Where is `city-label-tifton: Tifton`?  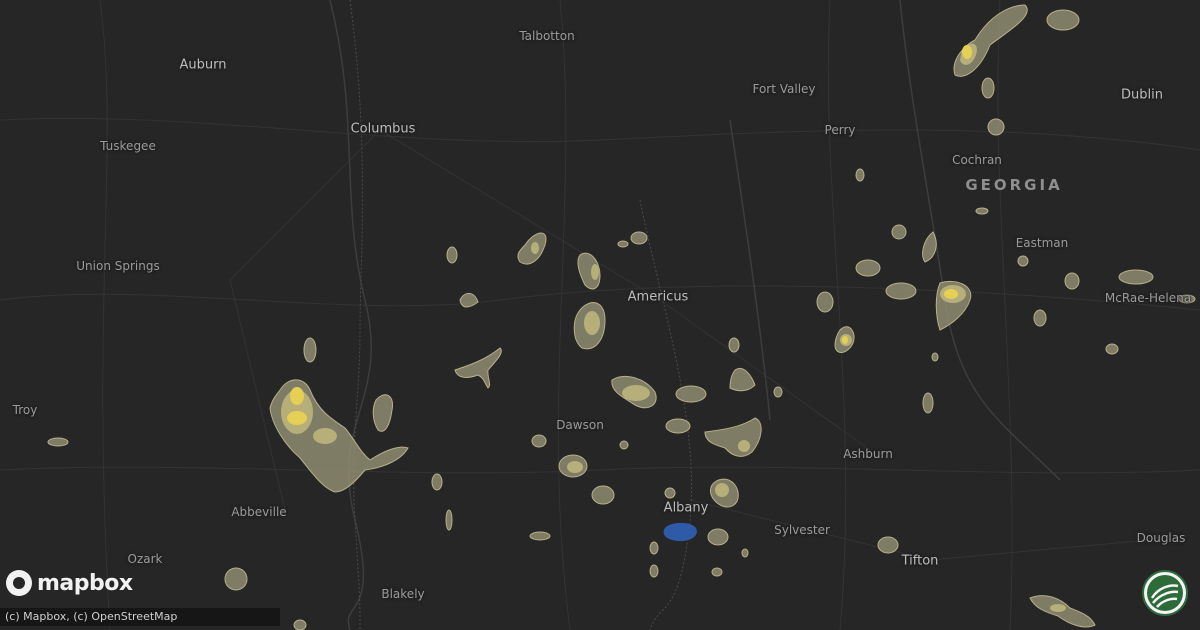 city-label-tifton: Tifton is located at coordinates (920, 561).